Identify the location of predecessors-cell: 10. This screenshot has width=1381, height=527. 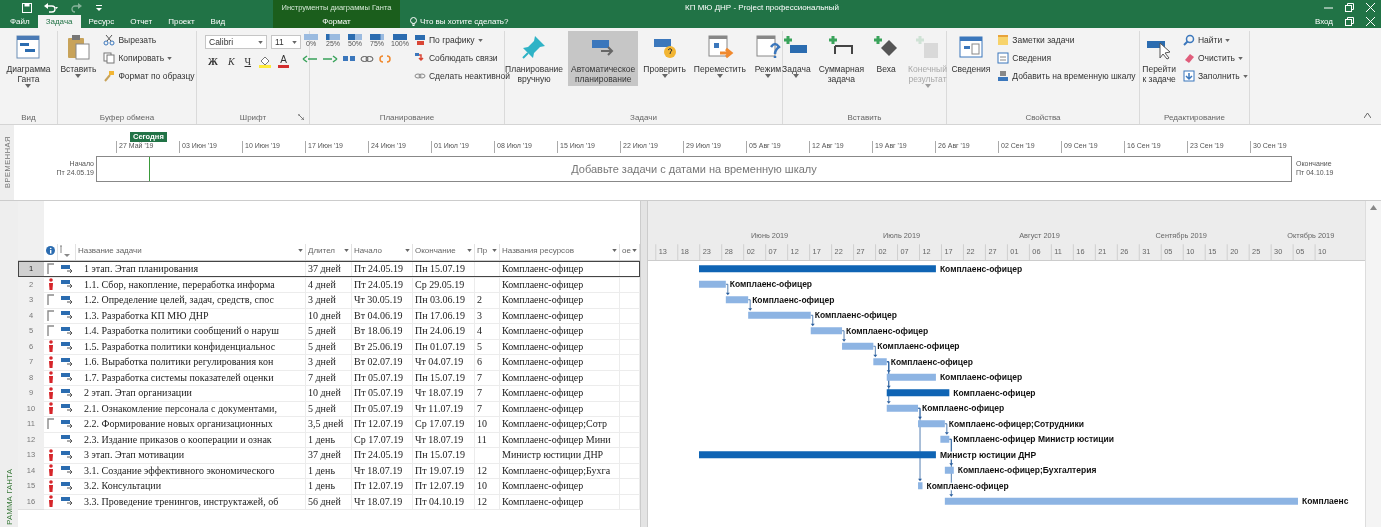
(487, 486).